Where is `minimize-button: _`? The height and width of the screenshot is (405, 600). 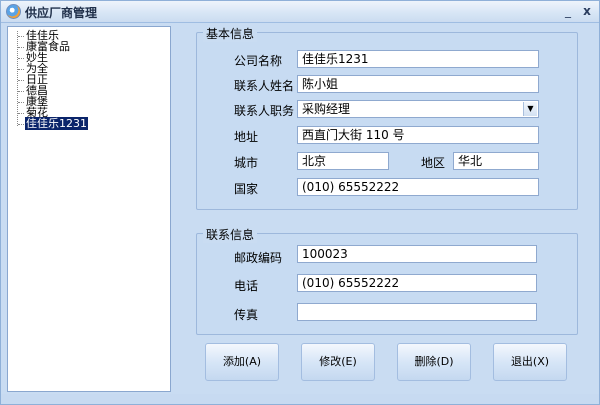
minimize-button: _ is located at coordinates (568, 11).